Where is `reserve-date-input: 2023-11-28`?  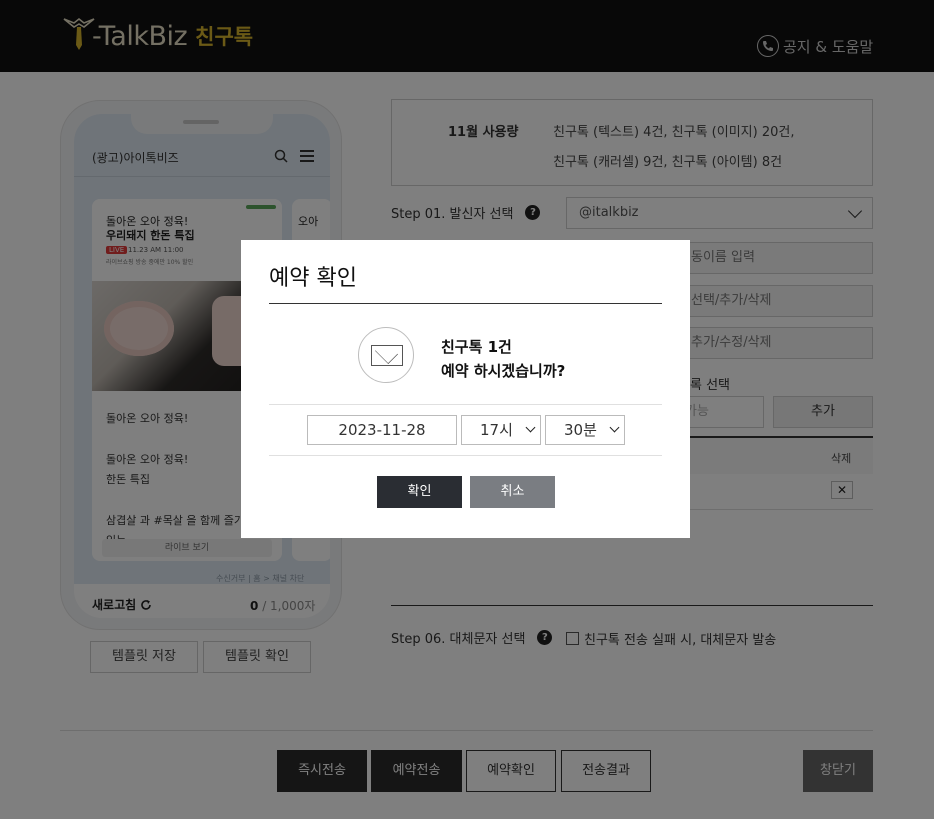 reserve-date-input: 2023-11-28 is located at coordinates (382, 430).